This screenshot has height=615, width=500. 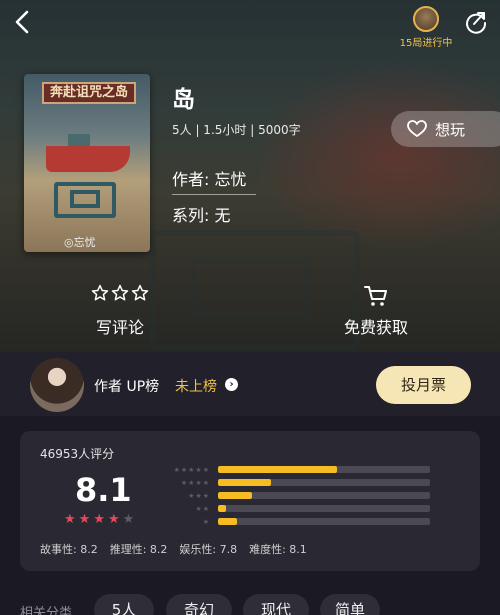 I want to click on progress-badge: 15局进行中, so click(x=426, y=28).